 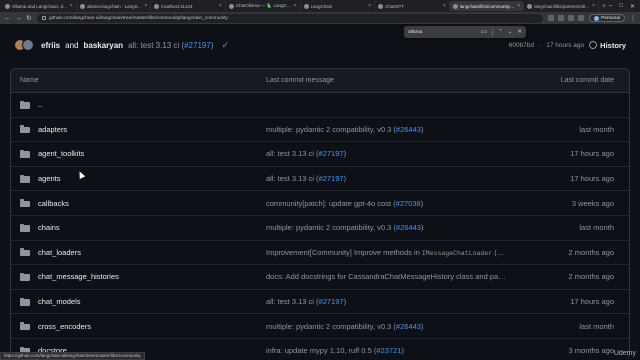 I want to click on file-name-cell: chat_message_histories, so click(x=138, y=276).